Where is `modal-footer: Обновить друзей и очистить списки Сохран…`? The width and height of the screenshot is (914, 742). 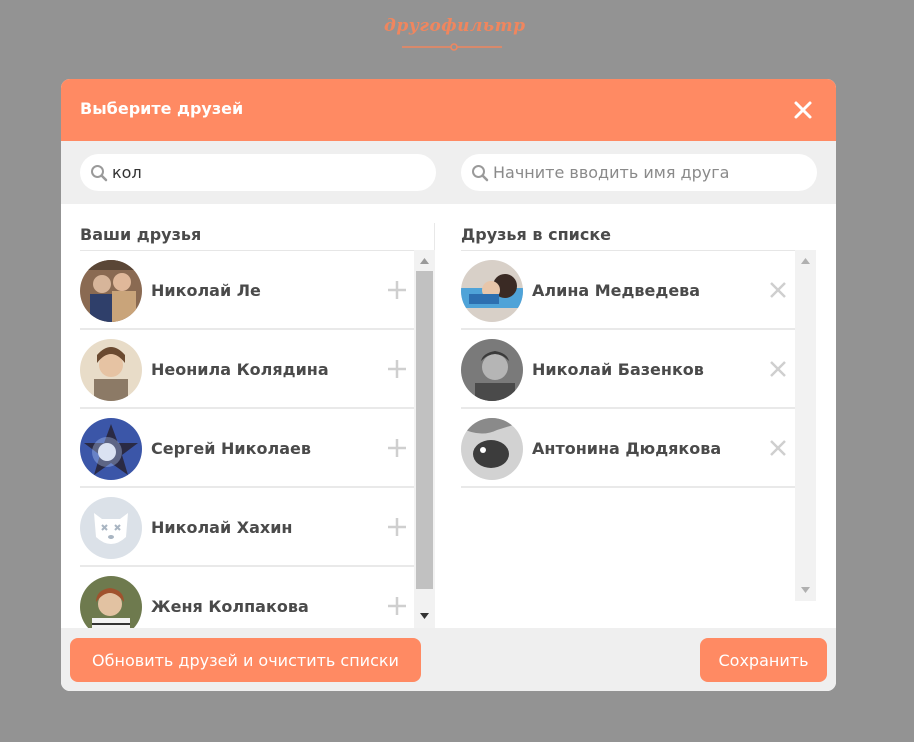
modal-footer: Обновить друзей и очистить списки Сохран… is located at coordinates (448, 659).